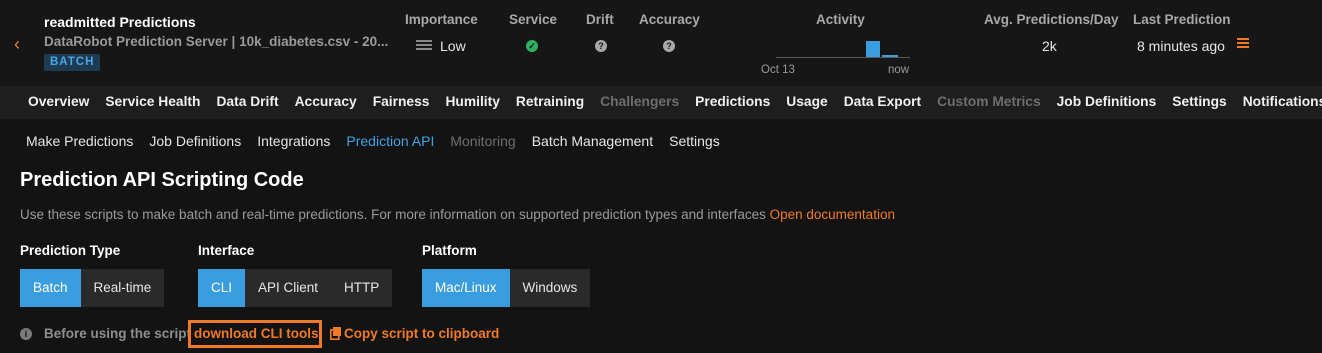  Describe the element at coordinates (401, 102) in the screenshot. I see `tab-fairness: Fairness` at that location.